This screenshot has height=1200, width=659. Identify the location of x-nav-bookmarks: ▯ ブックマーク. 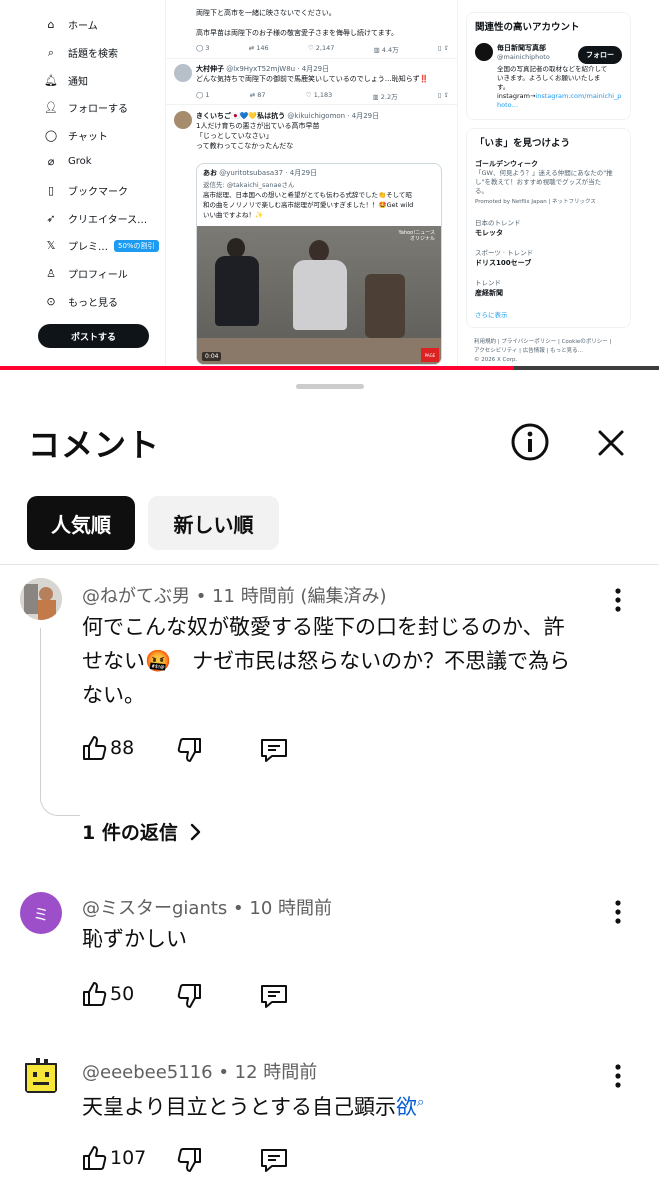
(86, 190).